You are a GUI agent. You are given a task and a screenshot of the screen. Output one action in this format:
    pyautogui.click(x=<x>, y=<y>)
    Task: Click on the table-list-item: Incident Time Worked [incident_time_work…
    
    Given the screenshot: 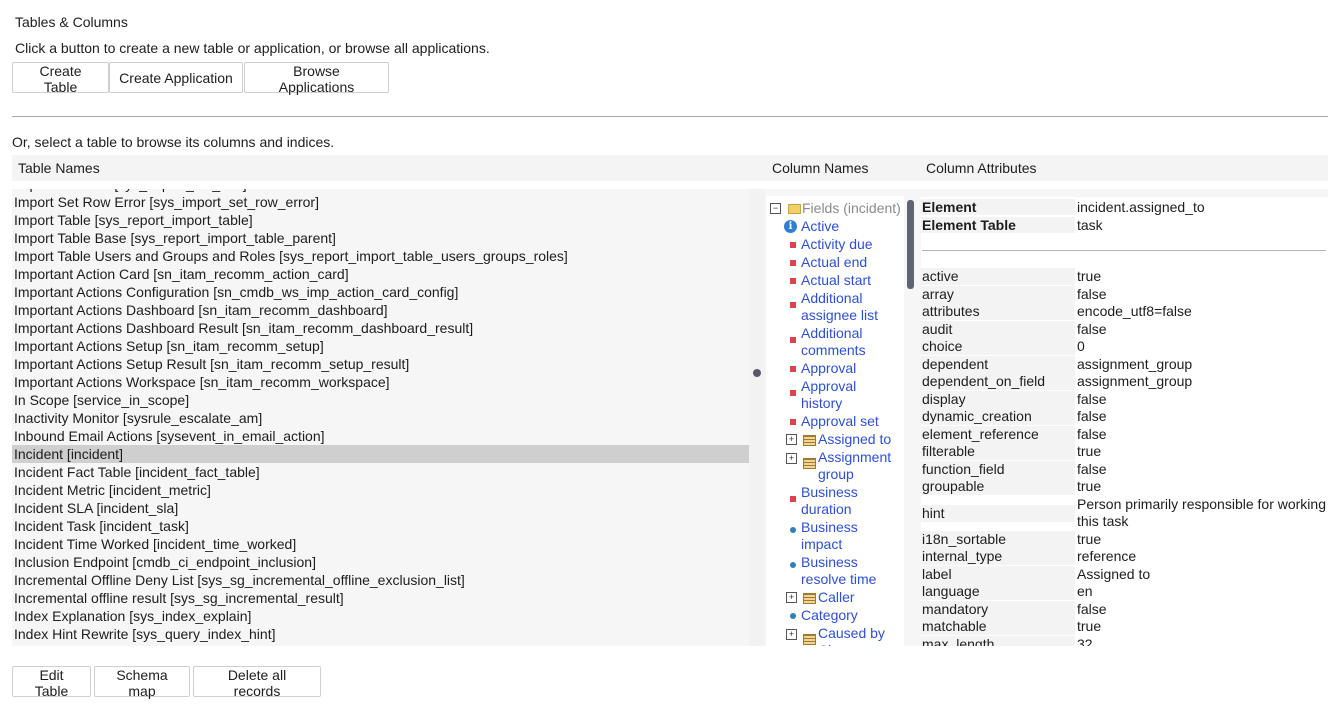 What is the action you would take?
    pyautogui.click(x=380, y=544)
    